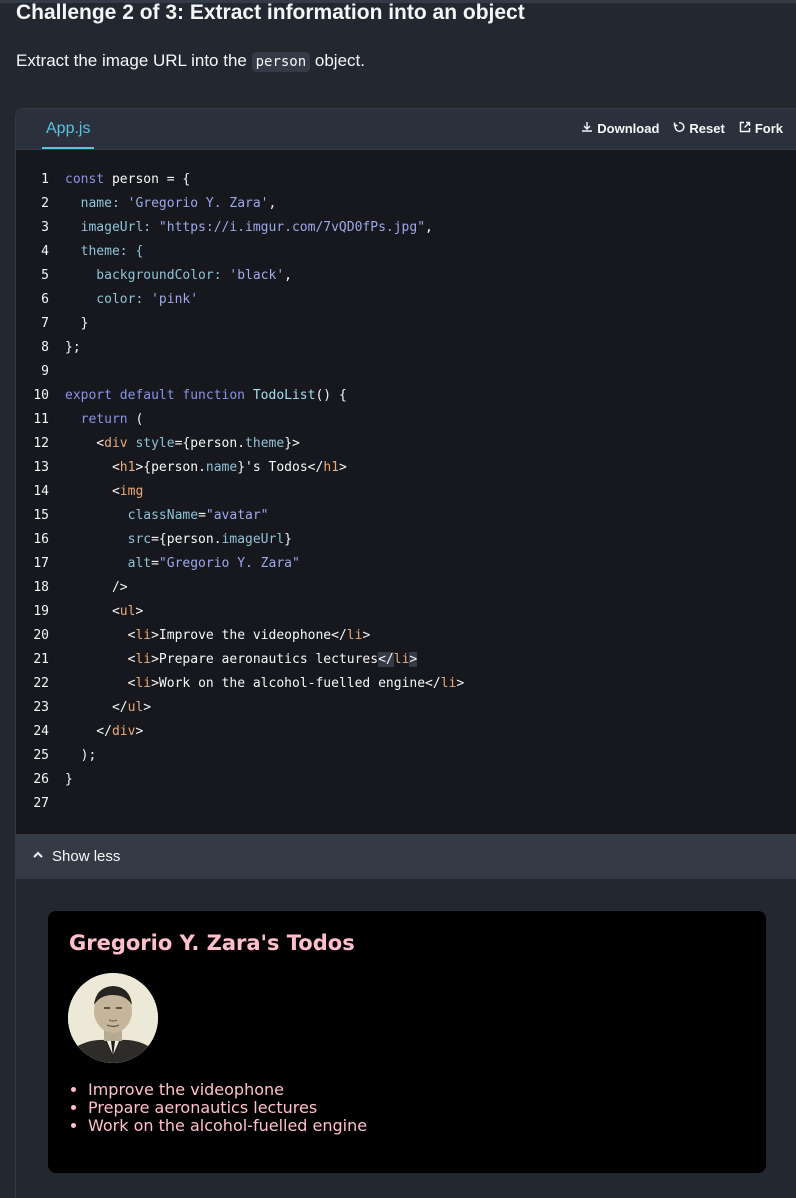  I want to click on line-number: 25, so click(41, 755).